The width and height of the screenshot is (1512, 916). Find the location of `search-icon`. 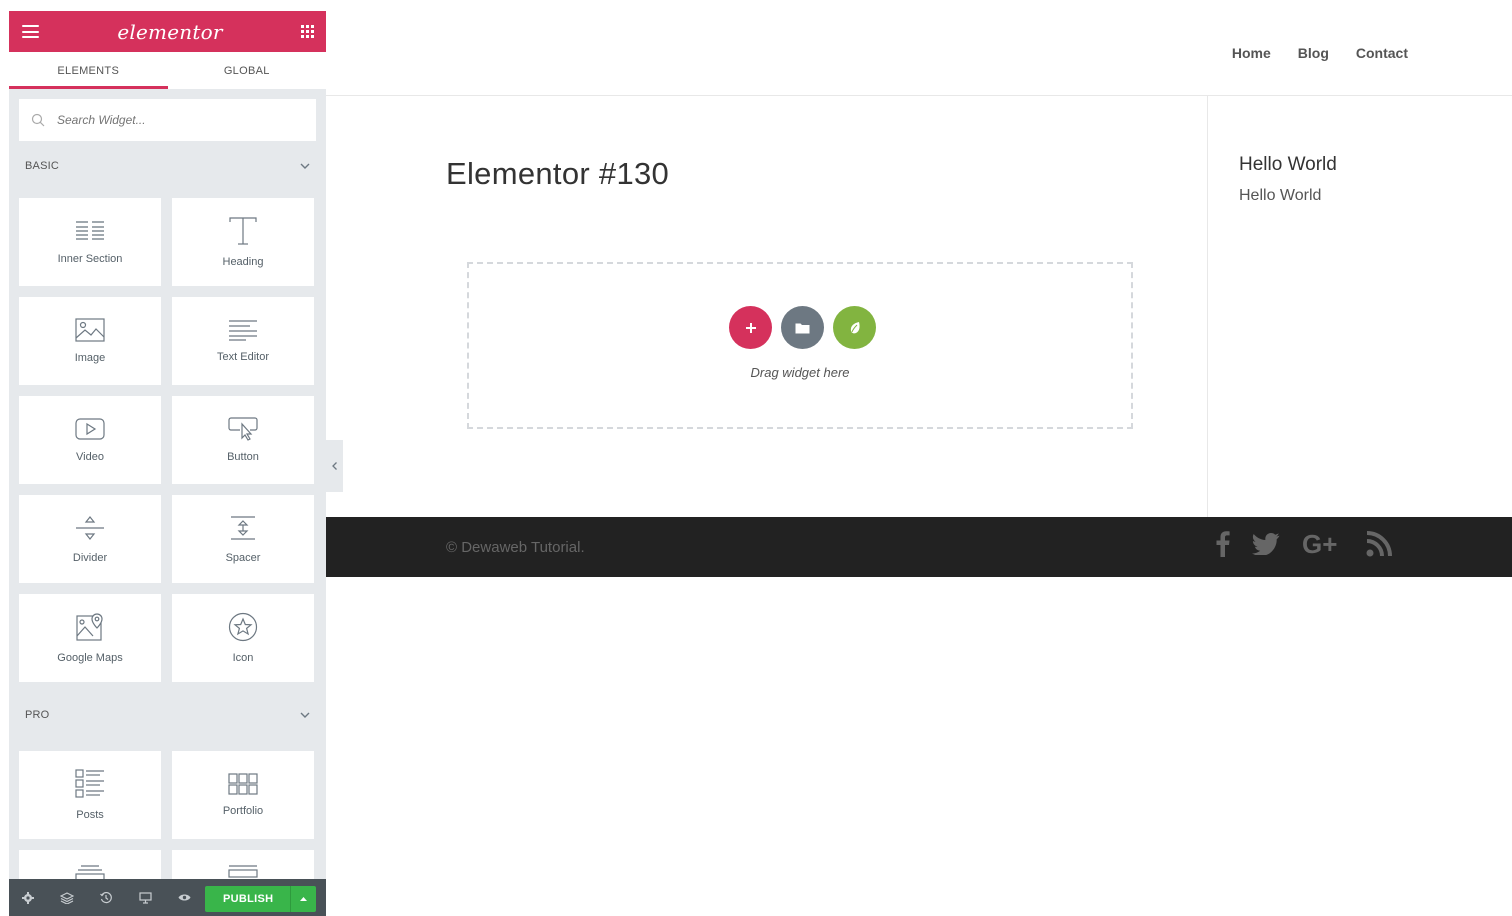

search-icon is located at coordinates (38, 120).